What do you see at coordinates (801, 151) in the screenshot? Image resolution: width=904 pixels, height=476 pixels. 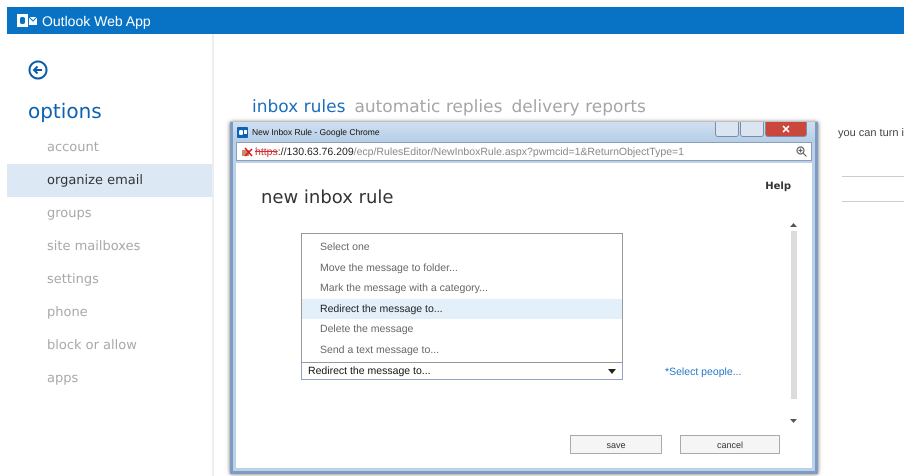 I see `zoom-icon` at bounding box center [801, 151].